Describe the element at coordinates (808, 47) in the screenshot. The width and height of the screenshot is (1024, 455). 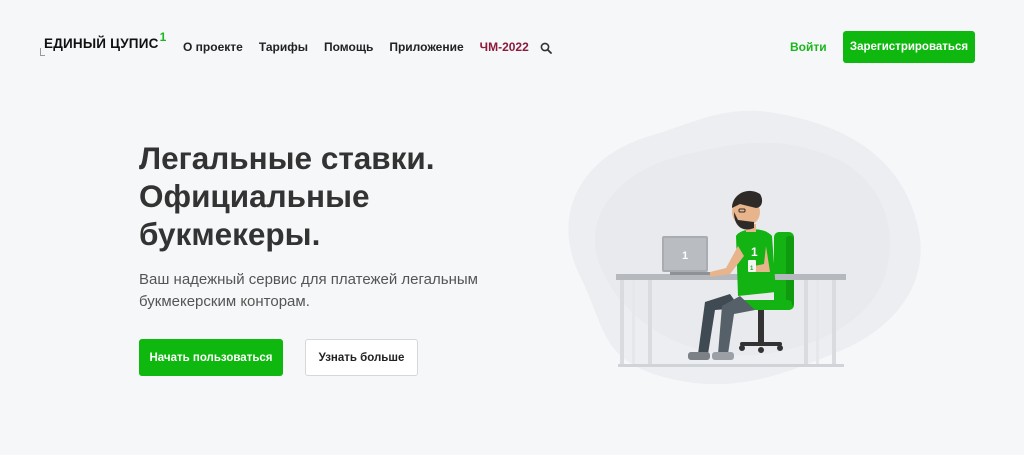
I see `login-link: Войти` at that location.